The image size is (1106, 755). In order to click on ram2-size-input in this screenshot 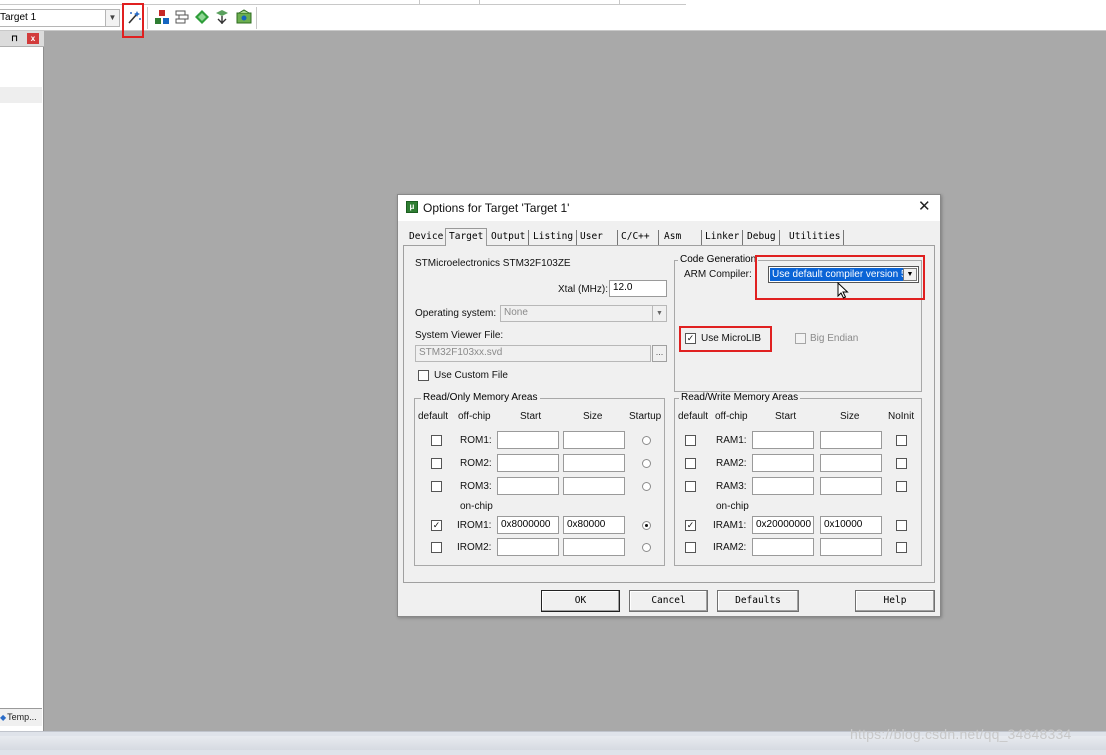, I will do `click(851, 463)`.